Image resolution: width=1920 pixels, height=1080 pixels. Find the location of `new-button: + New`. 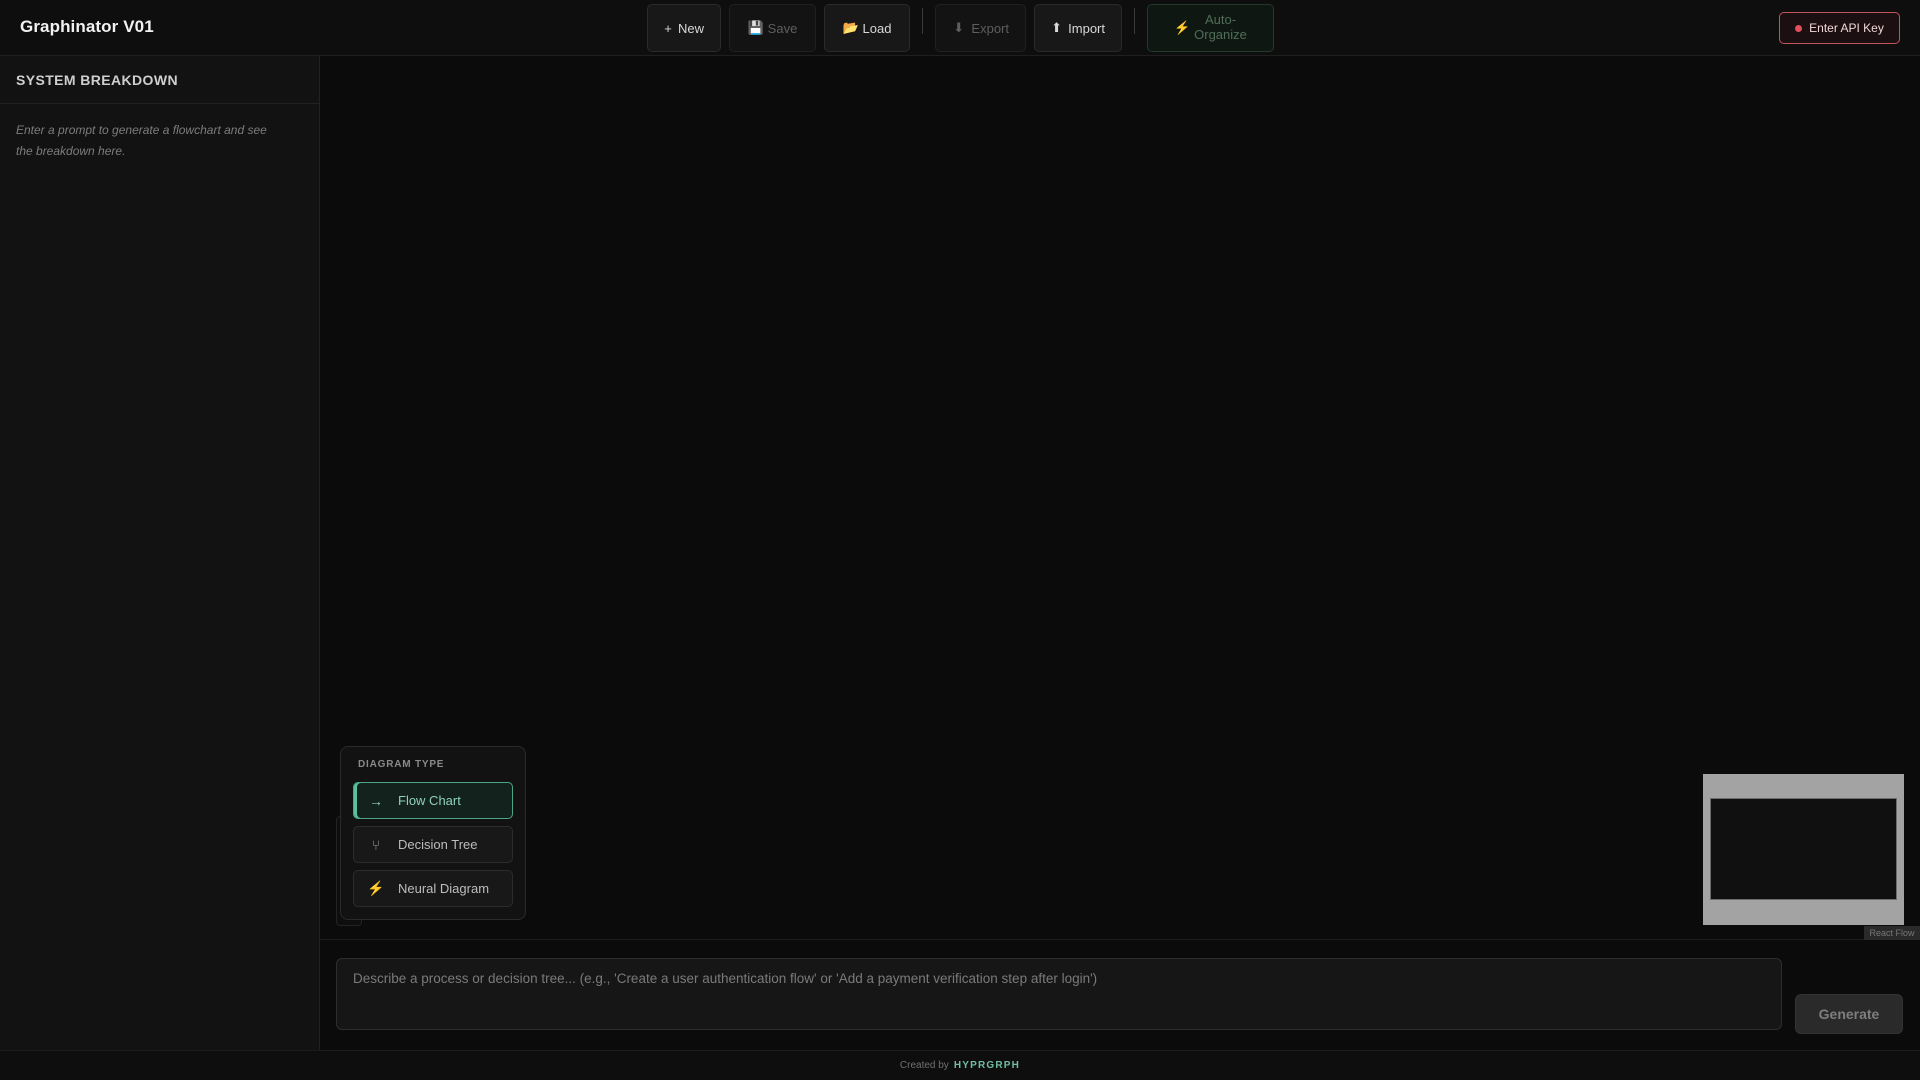

new-button: + New is located at coordinates (684, 28).